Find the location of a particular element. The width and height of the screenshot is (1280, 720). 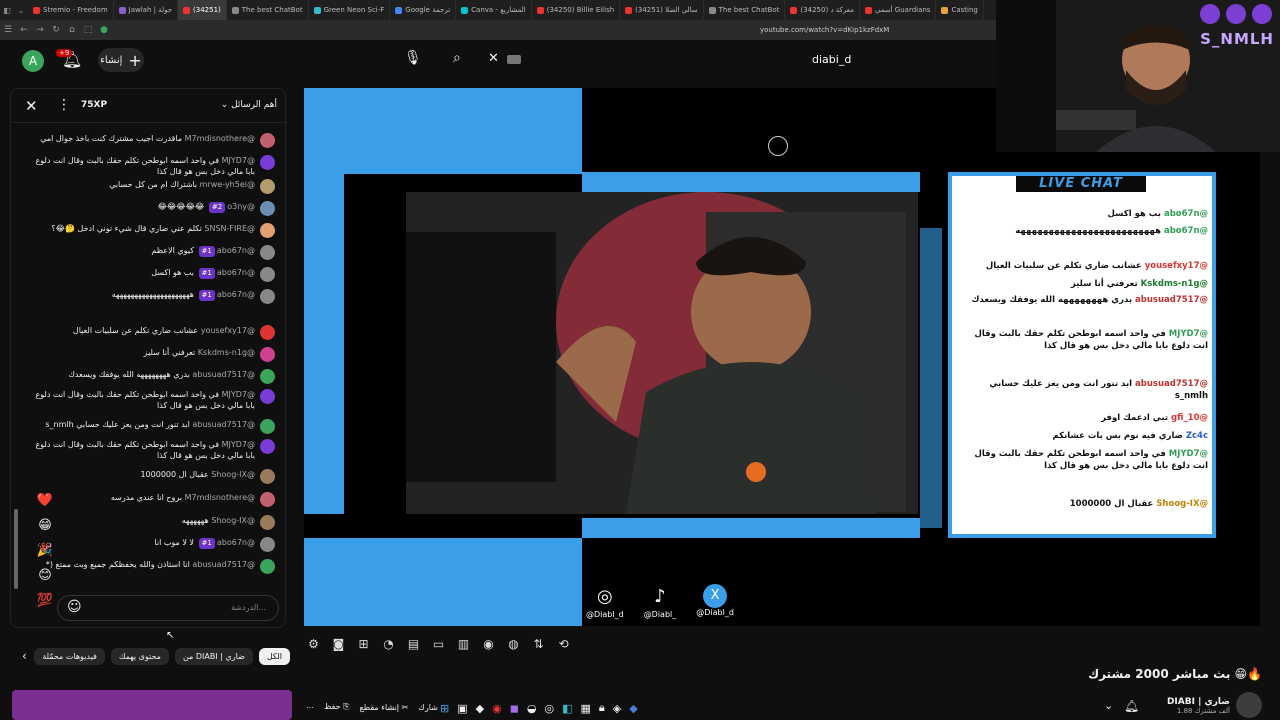

sort-icon: ⇅ is located at coordinates (538, 644).